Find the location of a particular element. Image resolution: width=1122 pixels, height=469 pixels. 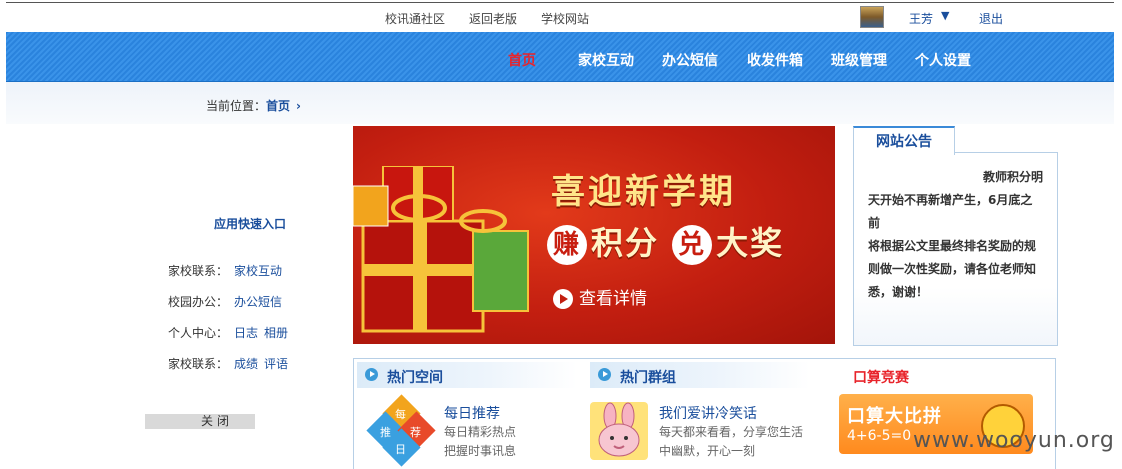

tile-char: 每 is located at coordinates (400, 414).